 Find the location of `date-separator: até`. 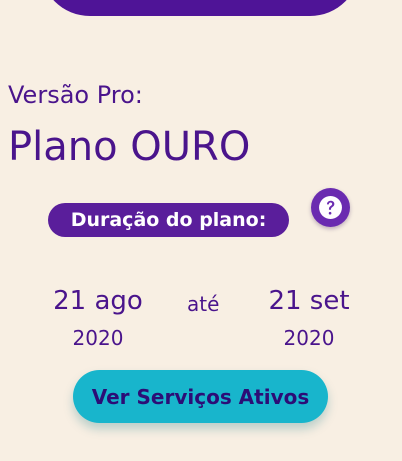

date-separator: até is located at coordinates (203, 304).